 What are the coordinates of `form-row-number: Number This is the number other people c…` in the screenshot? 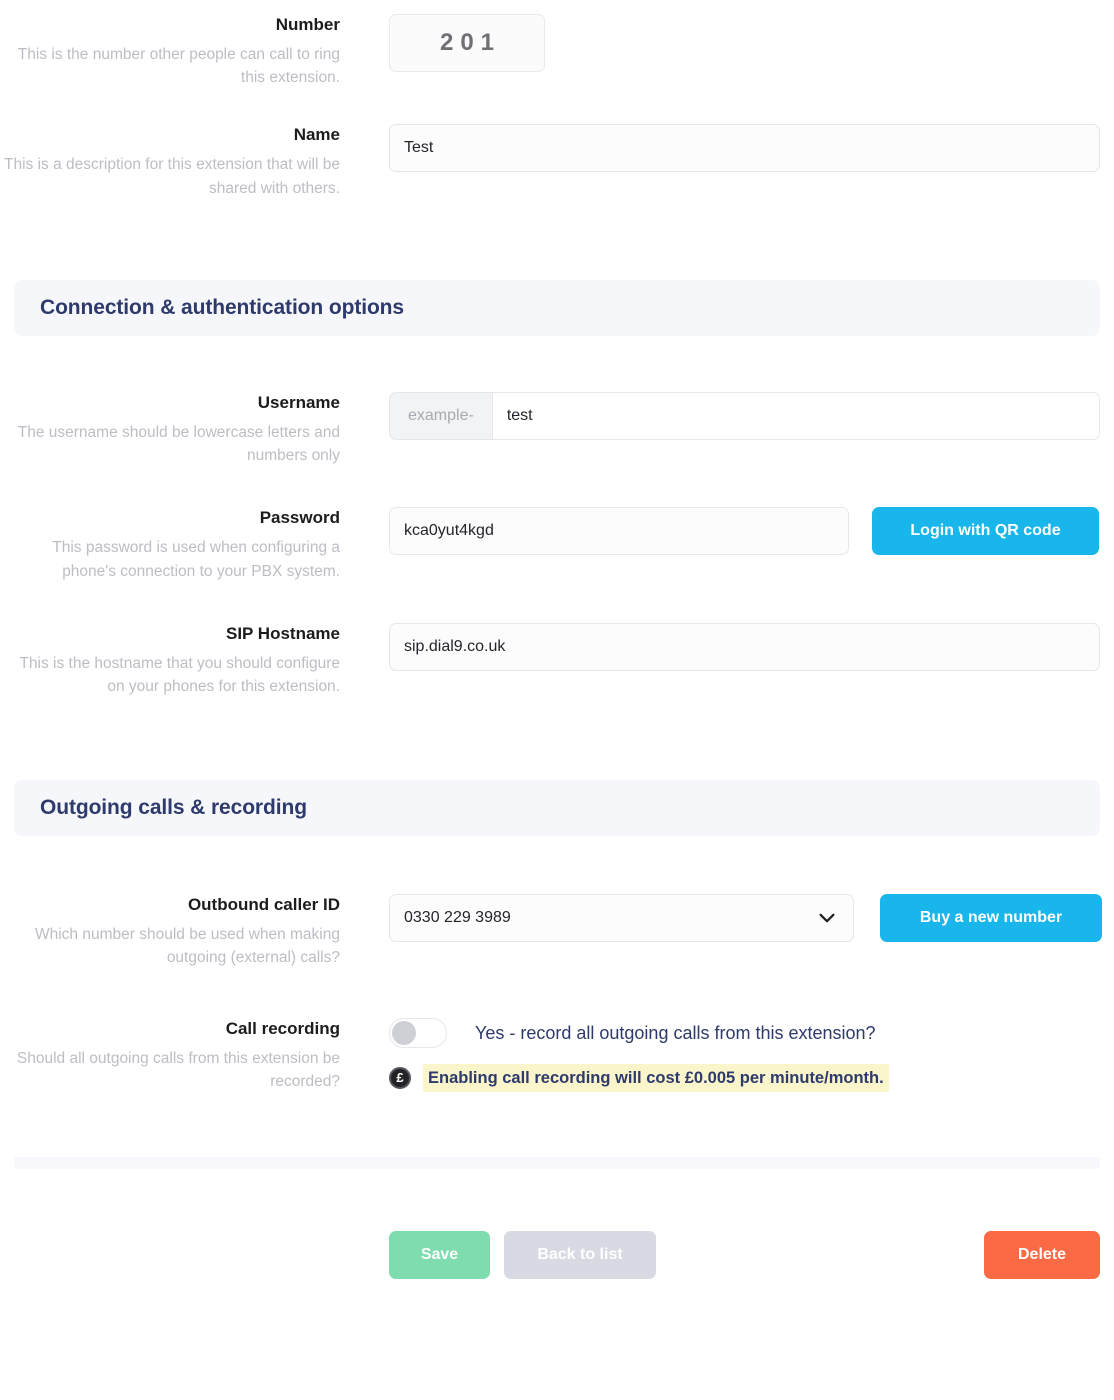 It's located at (557, 51).